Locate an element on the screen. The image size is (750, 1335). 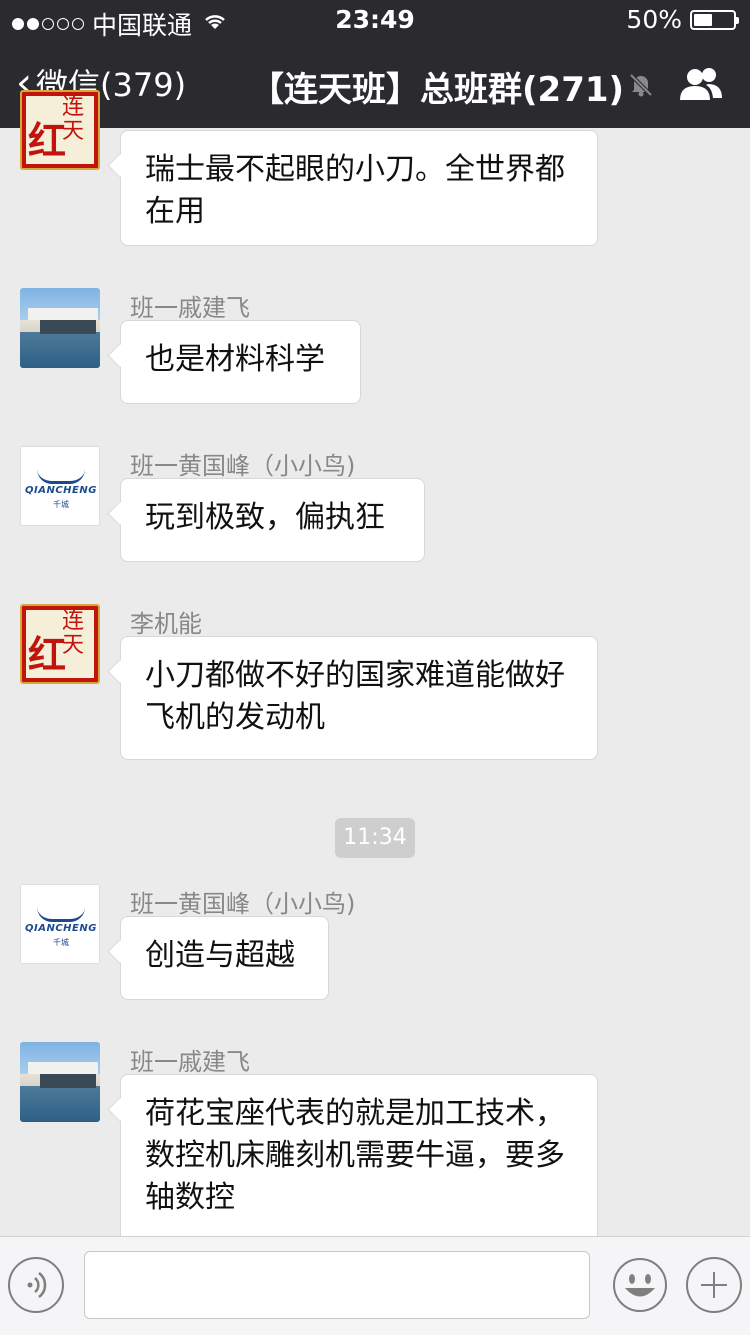
sender-name: 李机能 is located at coordinates (166, 624).